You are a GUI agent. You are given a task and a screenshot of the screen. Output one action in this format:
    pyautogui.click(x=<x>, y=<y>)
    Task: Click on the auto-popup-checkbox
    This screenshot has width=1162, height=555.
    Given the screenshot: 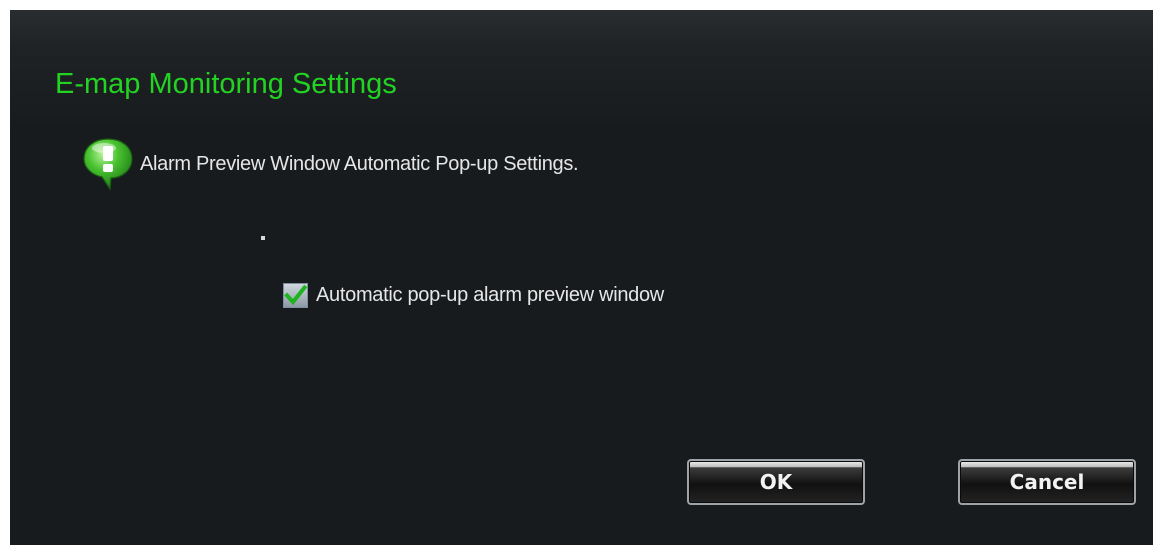 What is the action you would take?
    pyautogui.click(x=295, y=295)
    